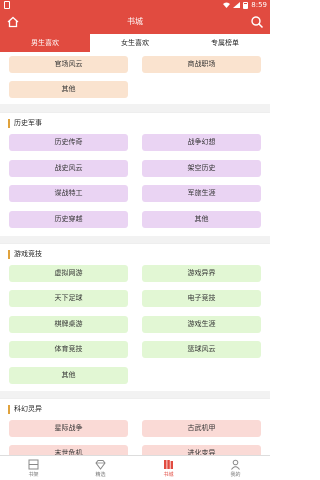  Describe the element at coordinates (45, 43) in the screenshot. I see `tab-male: 男生喜欢` at that location.